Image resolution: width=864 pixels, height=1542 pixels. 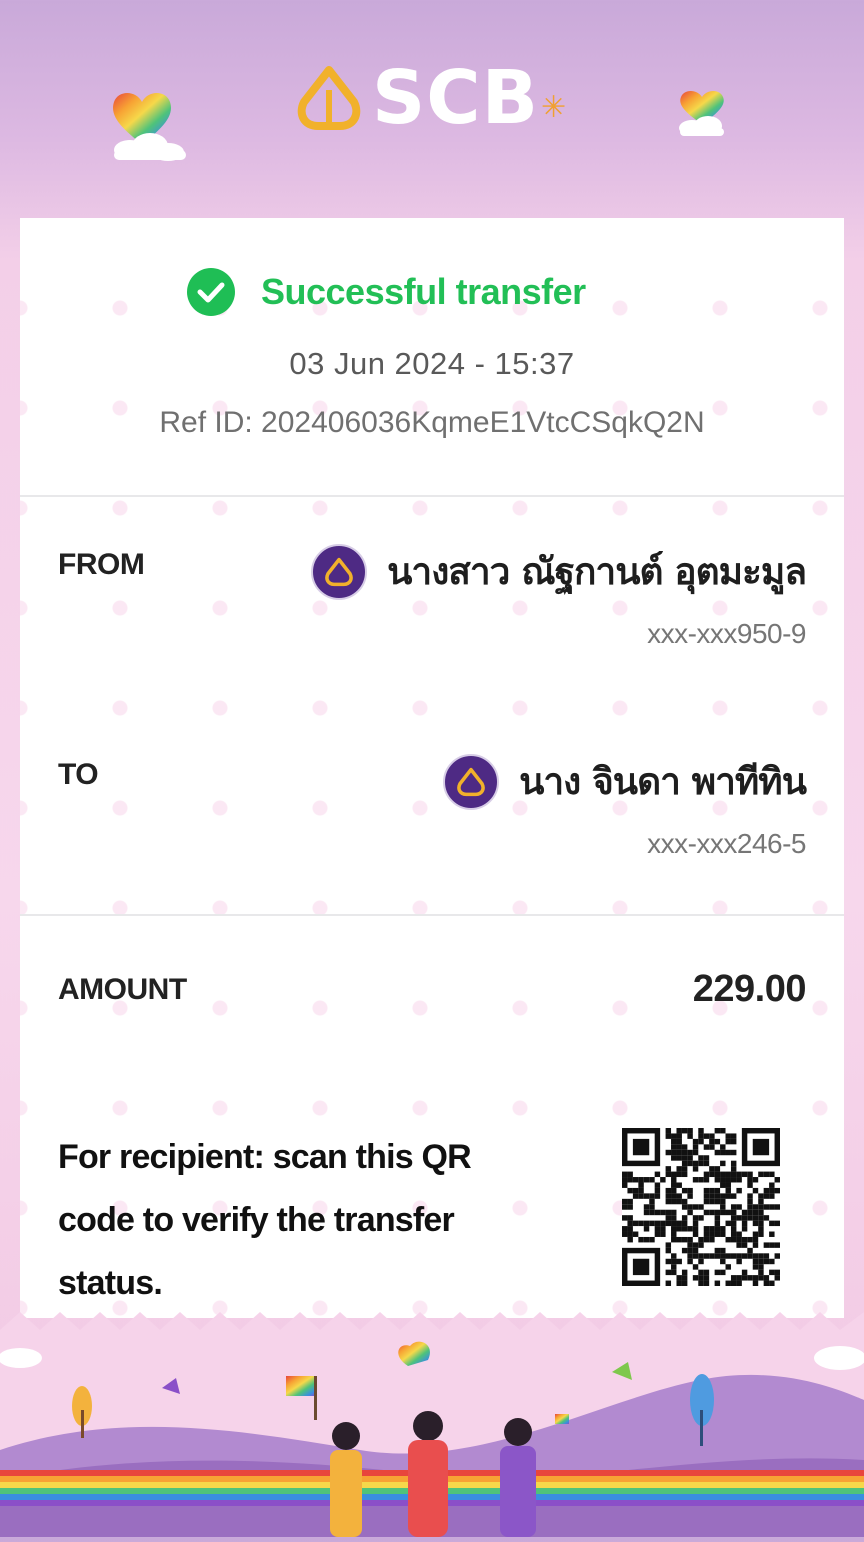 I want to click on transfer-datetime: 03 Jun 2024 - 15:37, so click(x=432, y=363).